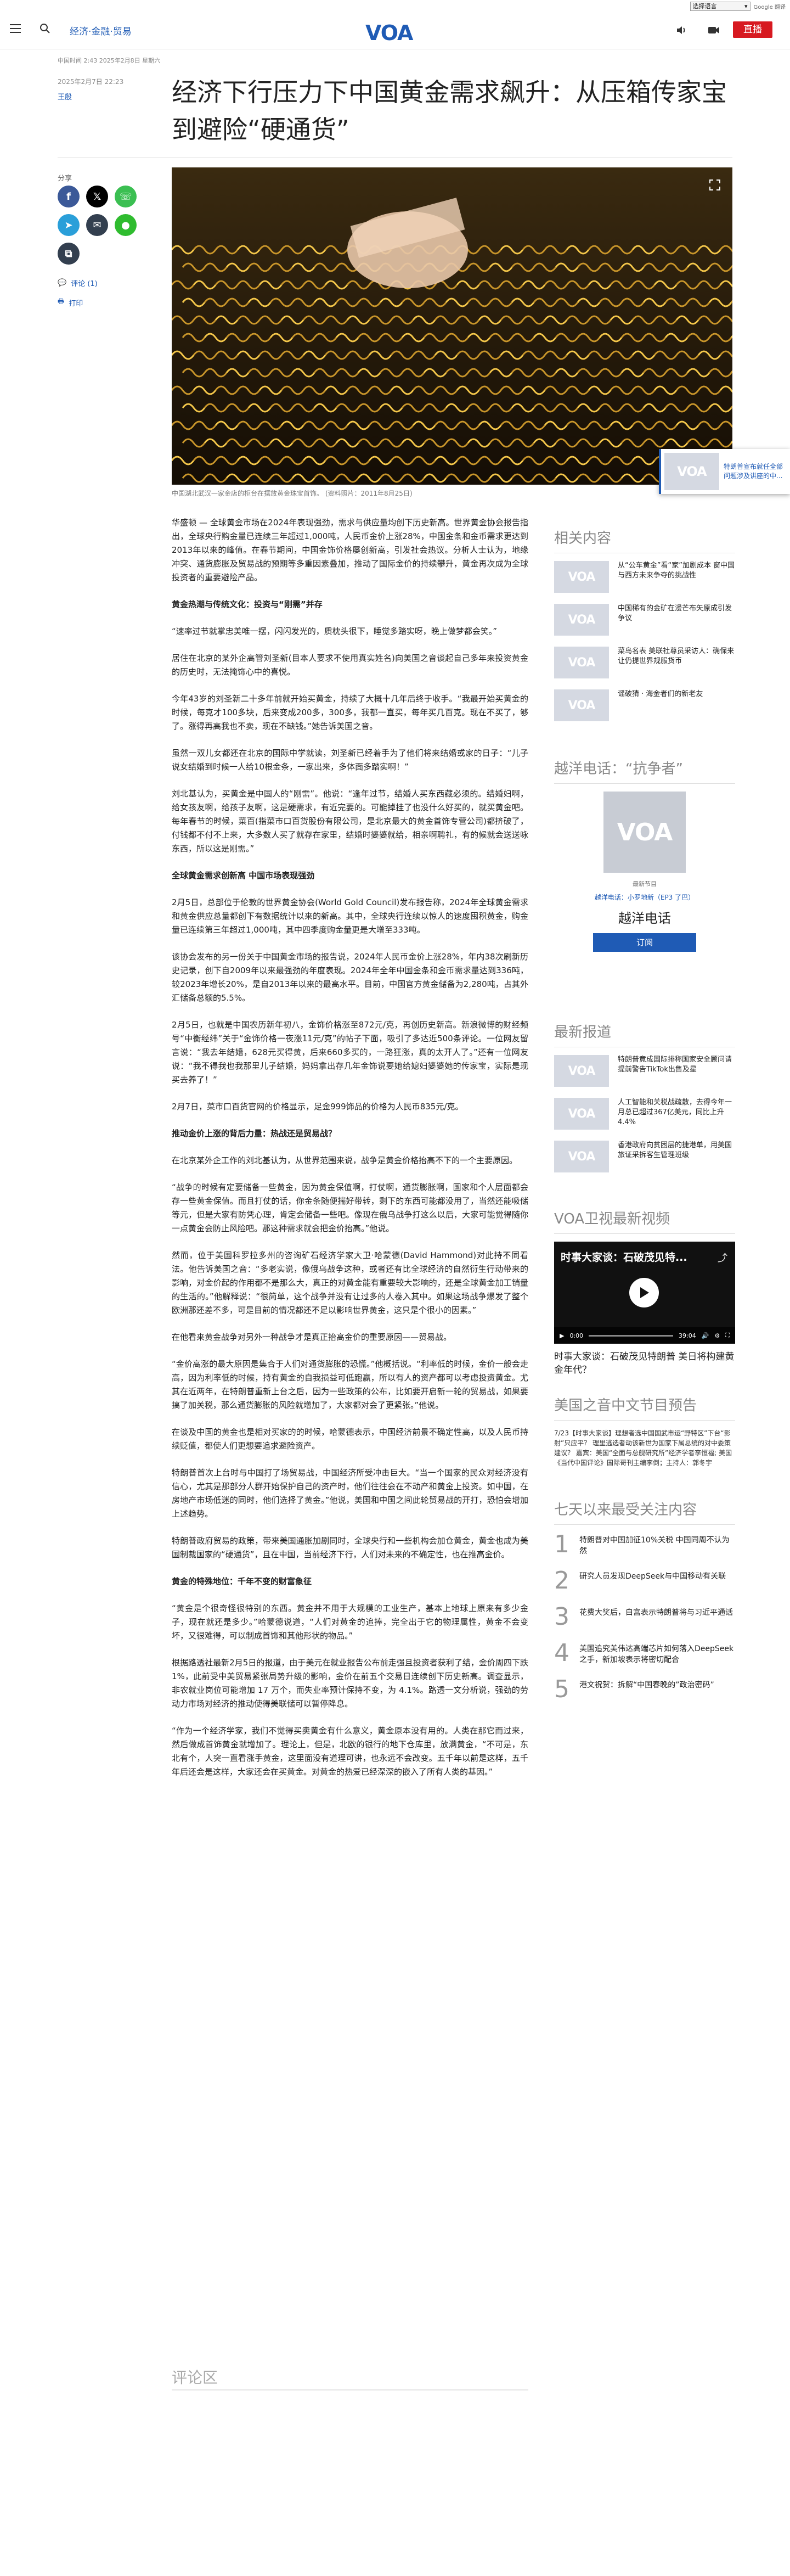 The height and width of the screenshot is (2576, 790). Describe the element at coordinates (195, 2378) in the screenshot. I see `comments-heading: 评论区` at that location.